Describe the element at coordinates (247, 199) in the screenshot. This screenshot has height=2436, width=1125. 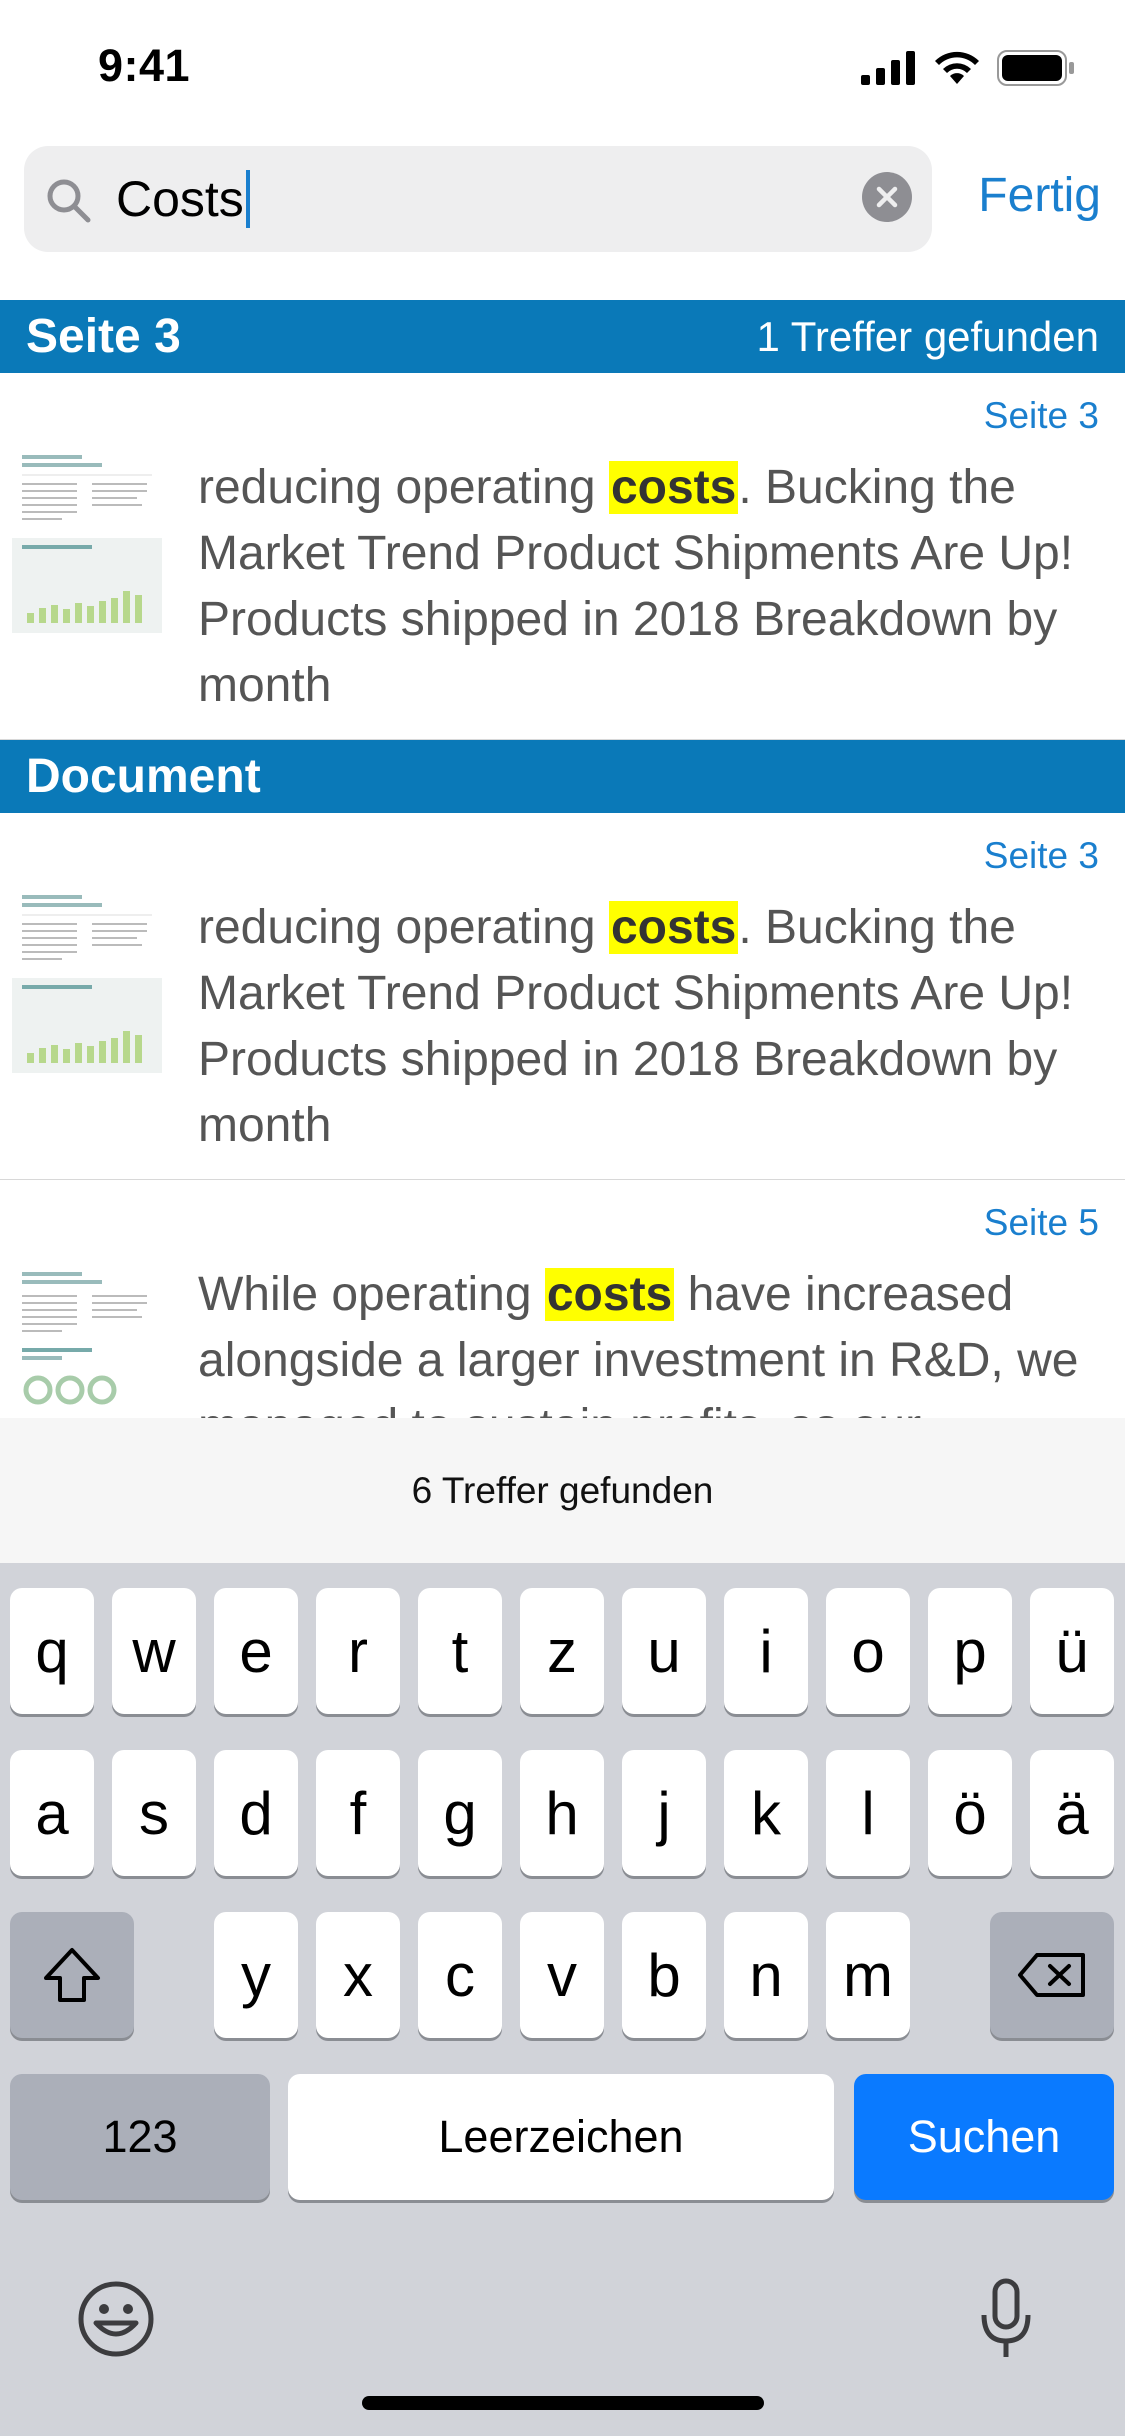
I see `text-cursor` at that location.